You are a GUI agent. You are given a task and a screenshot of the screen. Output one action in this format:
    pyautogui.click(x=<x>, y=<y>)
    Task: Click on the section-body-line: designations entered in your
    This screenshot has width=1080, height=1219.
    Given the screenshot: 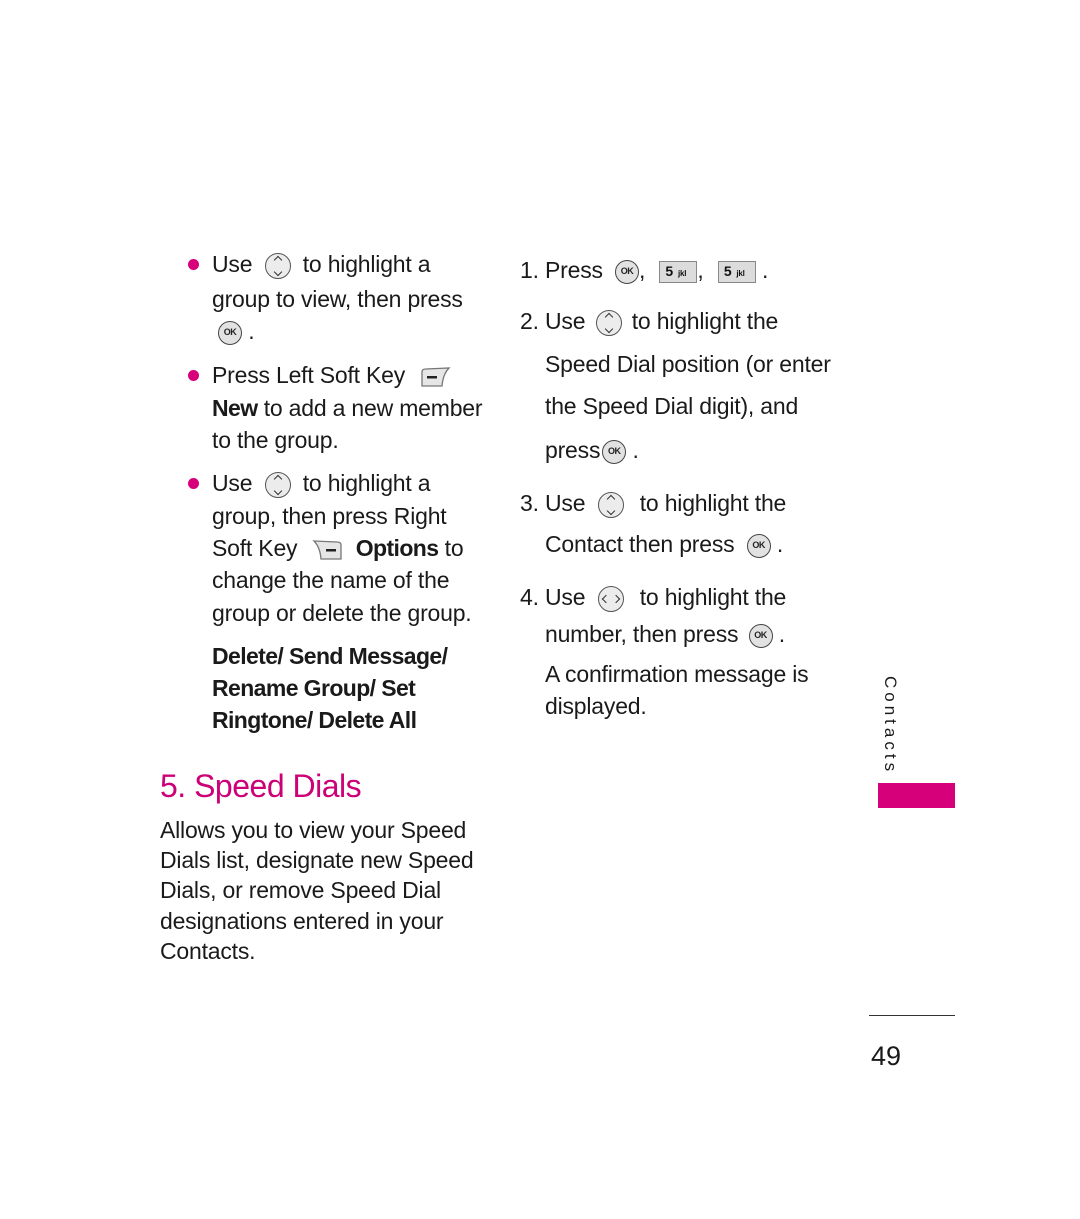 What is the action you would take?
    pyautogui.click(x=302, y=921)
    